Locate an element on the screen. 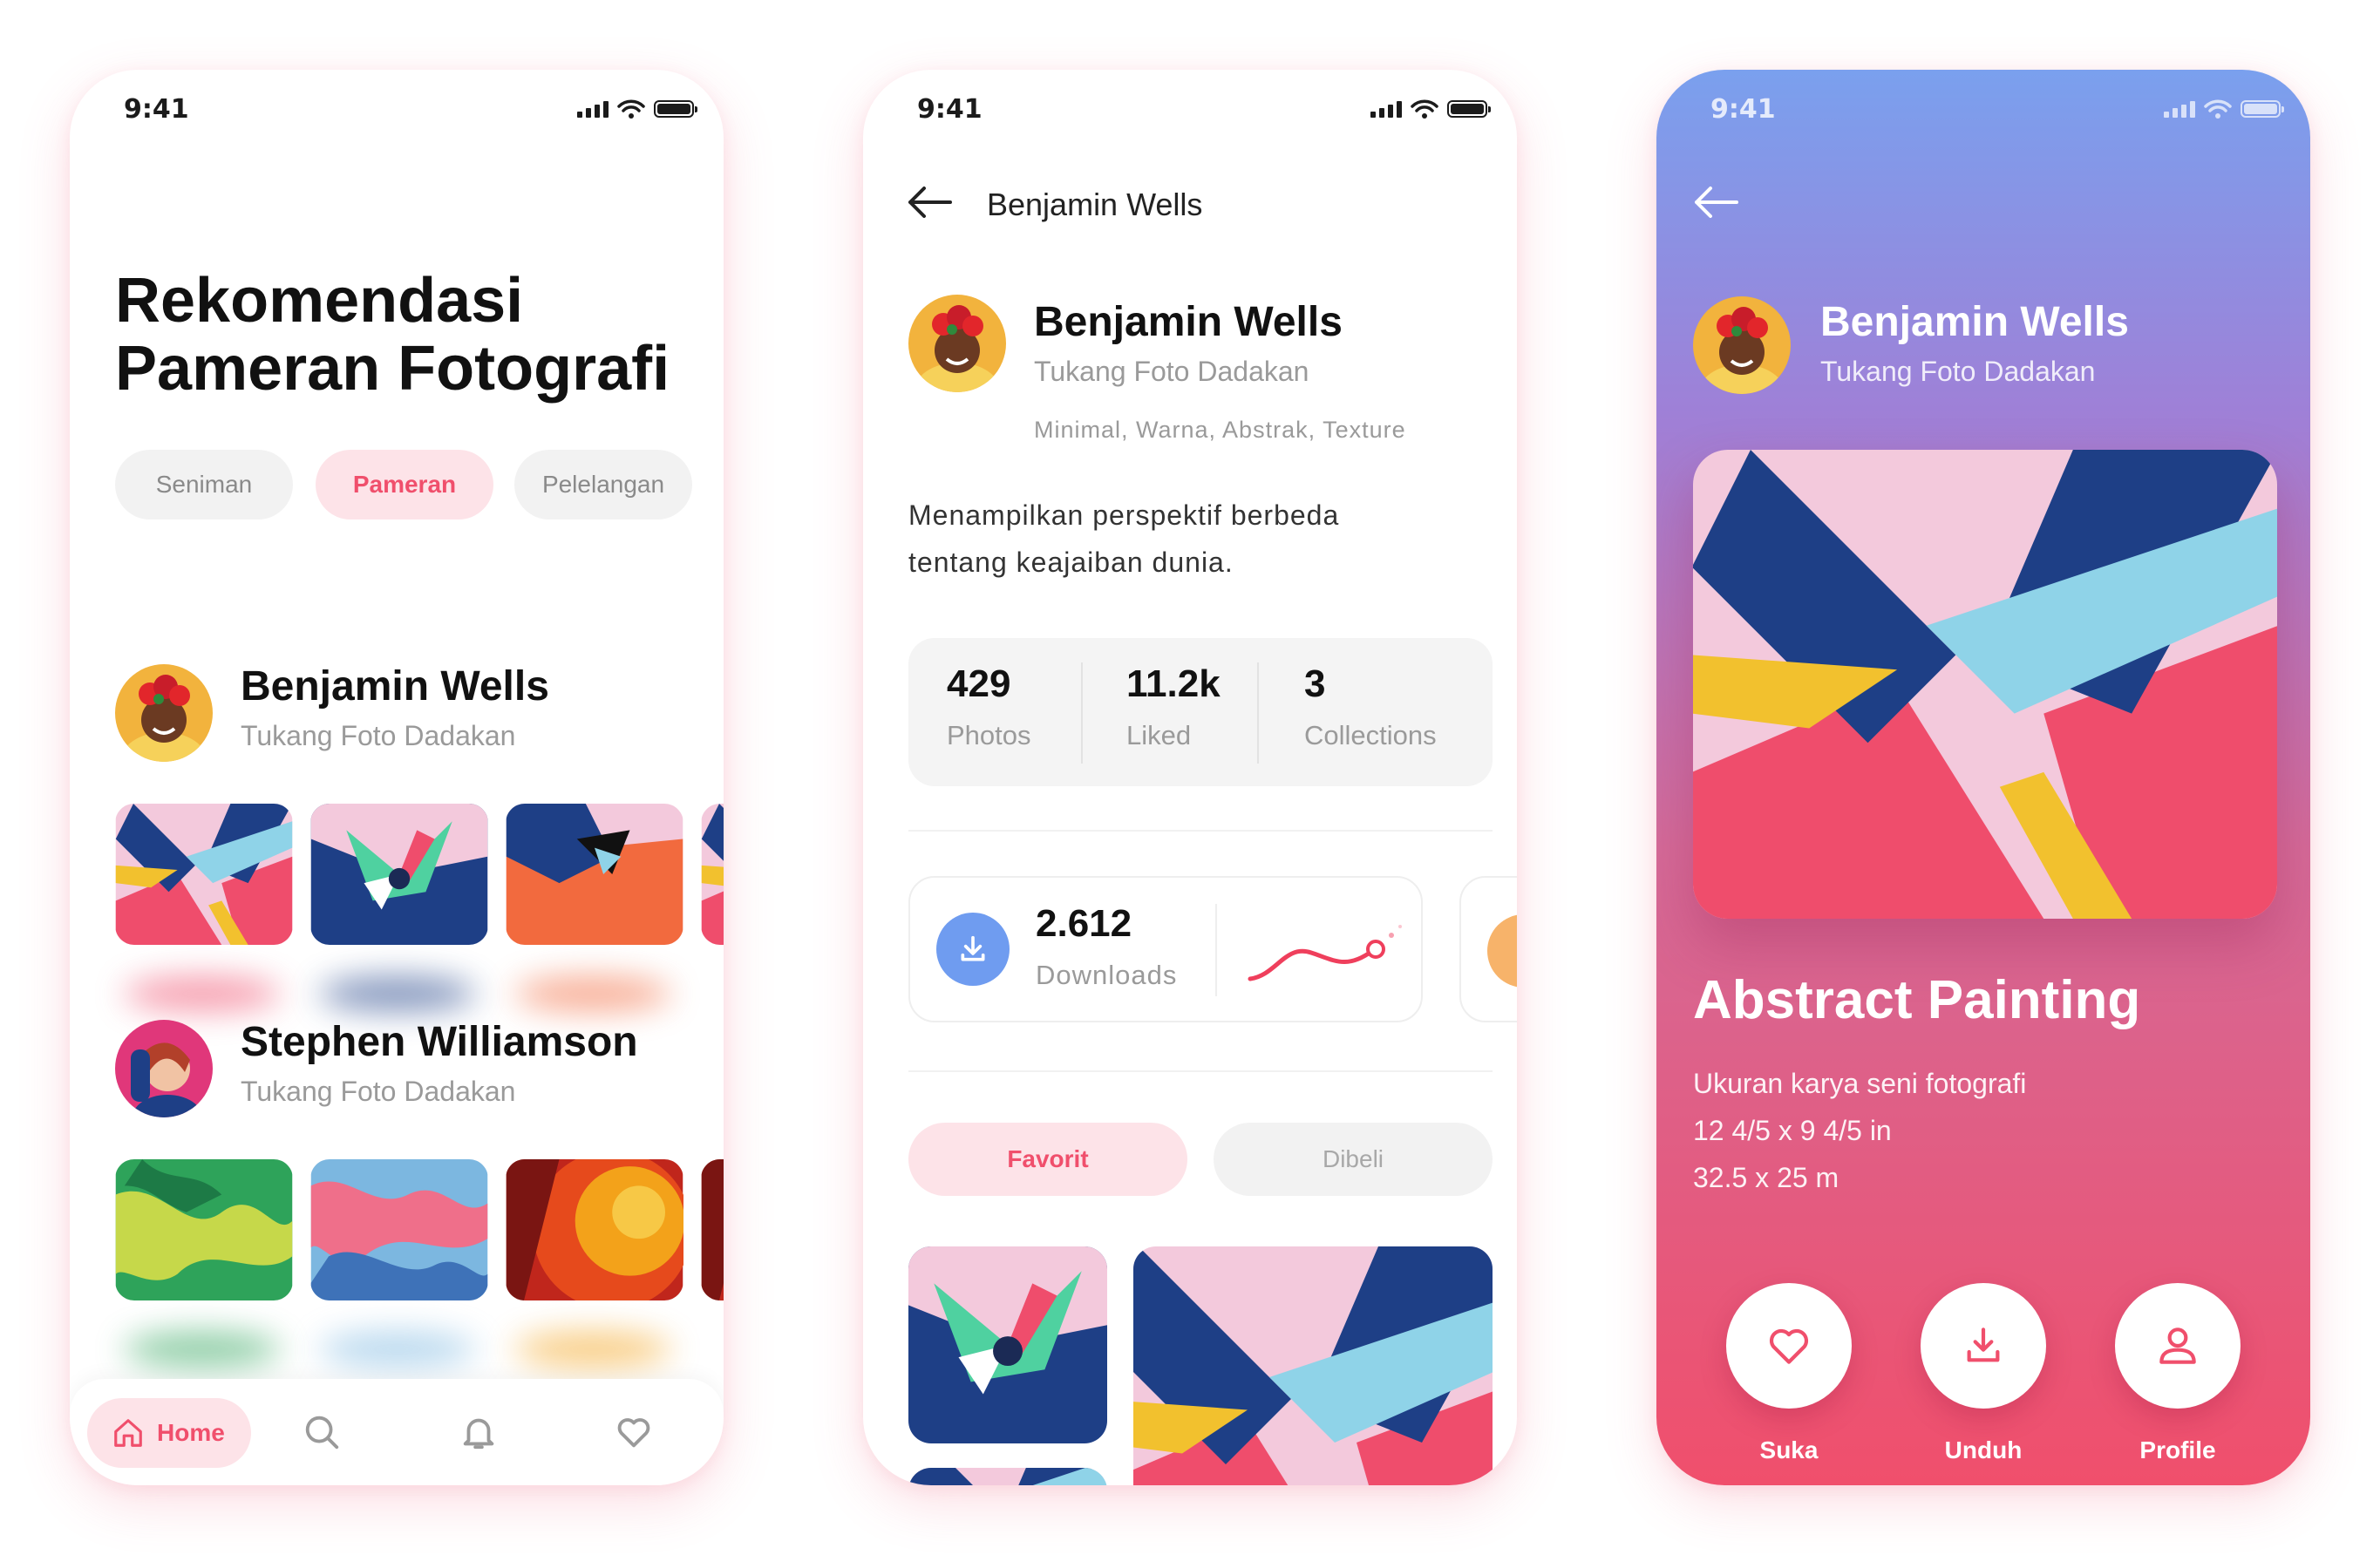 The width and height of the screenshot is (2380, 1555). photographer-name: Stephen Williamson is located at coordinates (439, 1042).